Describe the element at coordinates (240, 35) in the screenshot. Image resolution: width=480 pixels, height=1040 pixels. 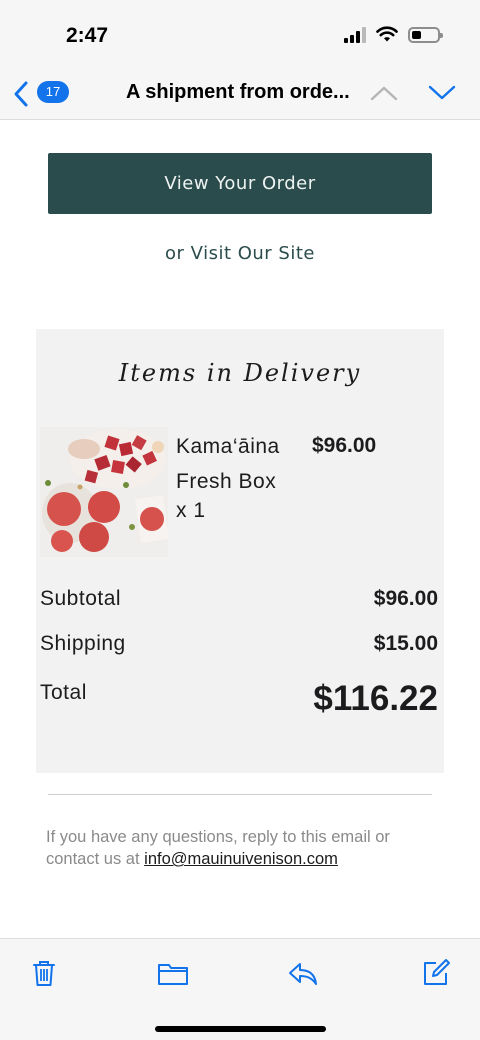
I see `status-bar: 2:47` at that location.